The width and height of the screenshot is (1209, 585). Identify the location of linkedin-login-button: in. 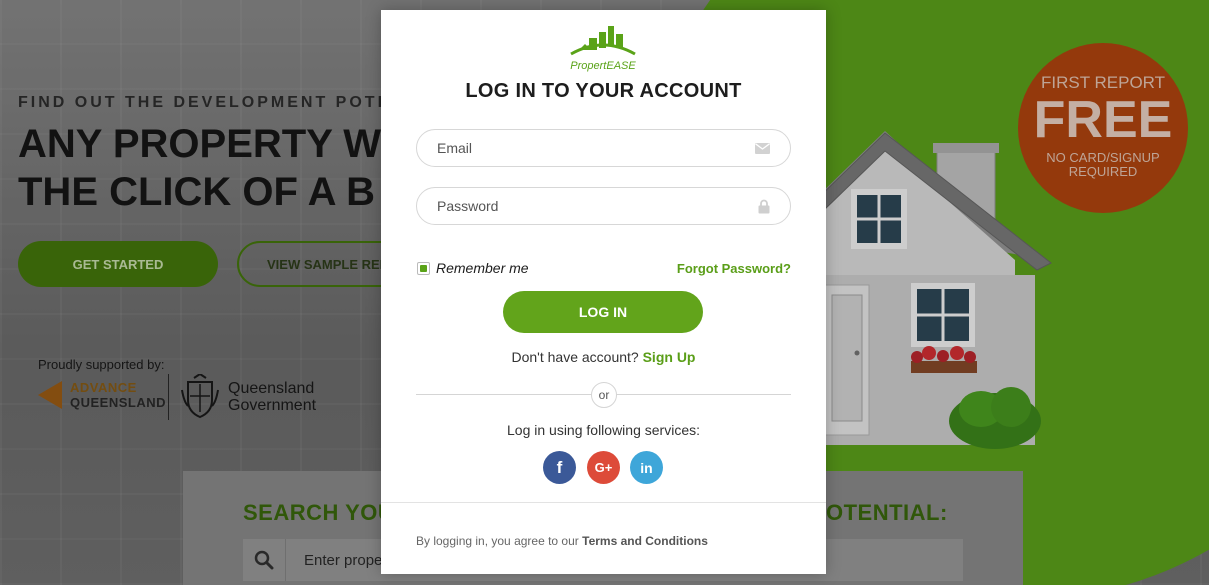
(646, 467).